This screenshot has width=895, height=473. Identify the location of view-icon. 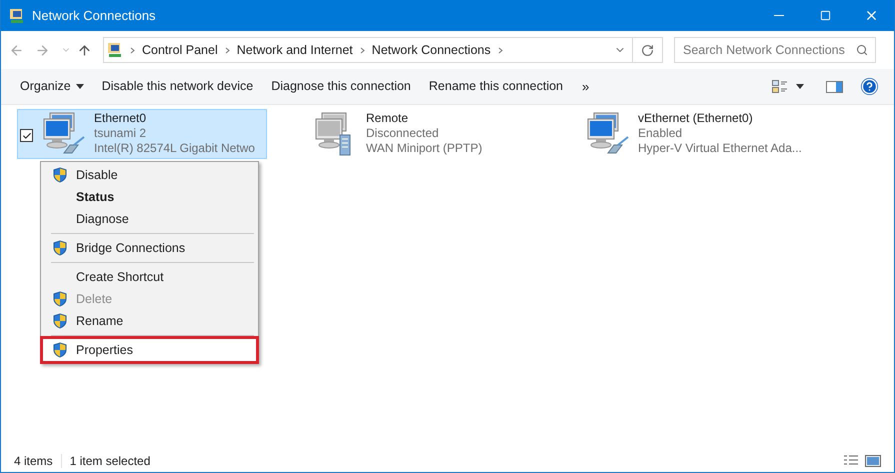
(780, 87).